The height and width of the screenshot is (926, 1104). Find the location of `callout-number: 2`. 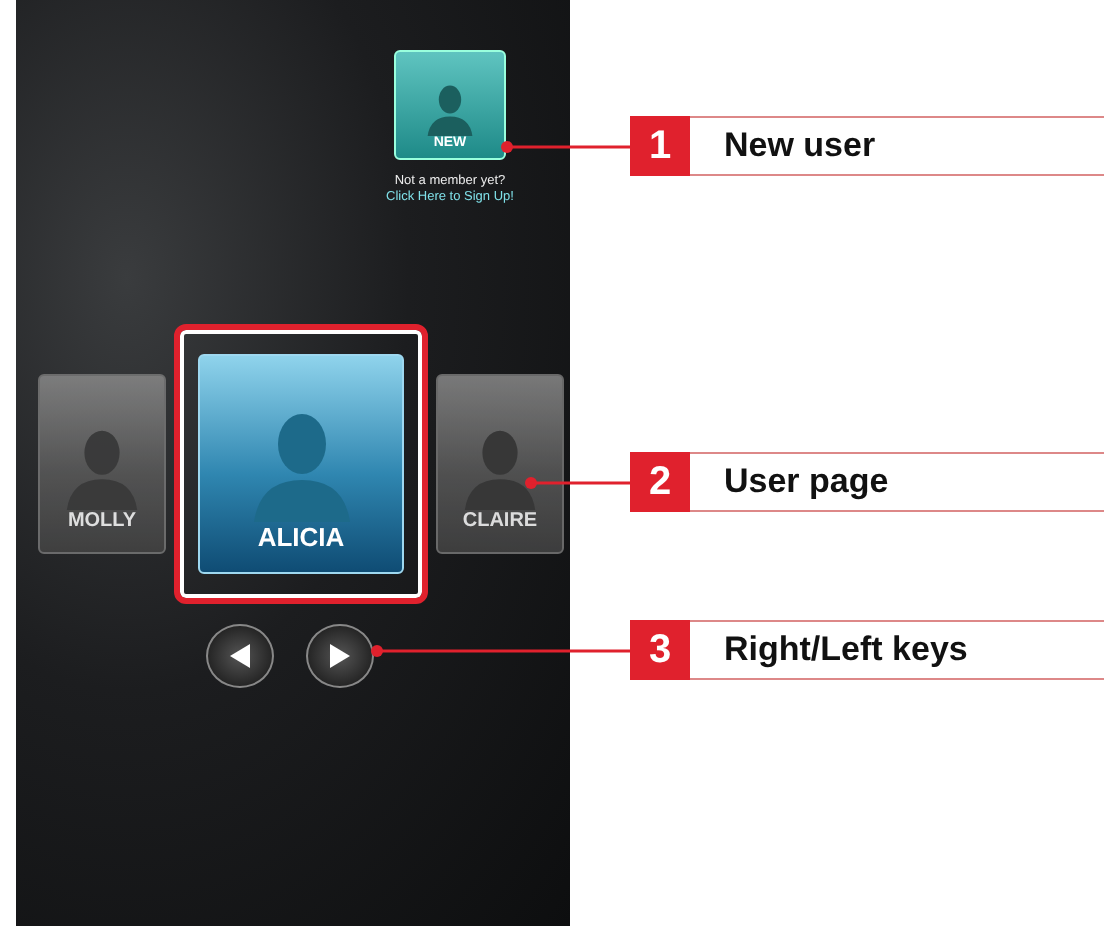

callout-number: 2 is located at coordinates (660, 482).